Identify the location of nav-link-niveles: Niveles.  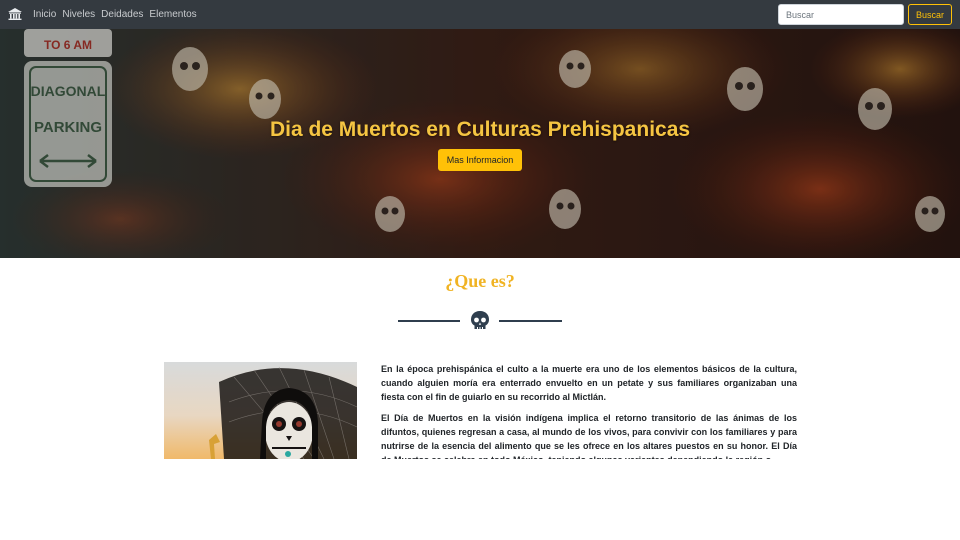
(78, 14).